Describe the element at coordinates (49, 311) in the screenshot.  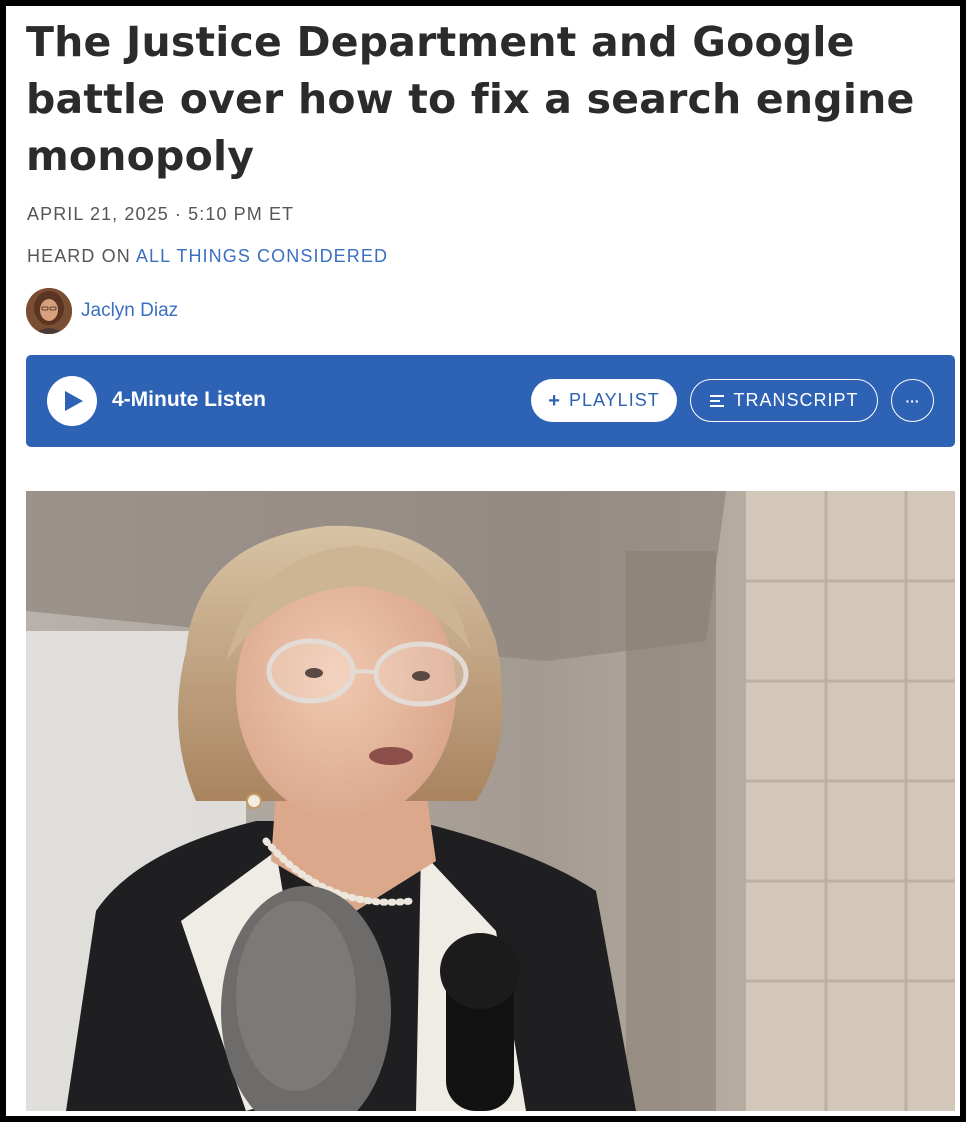
I see `author-avatar` at that location.